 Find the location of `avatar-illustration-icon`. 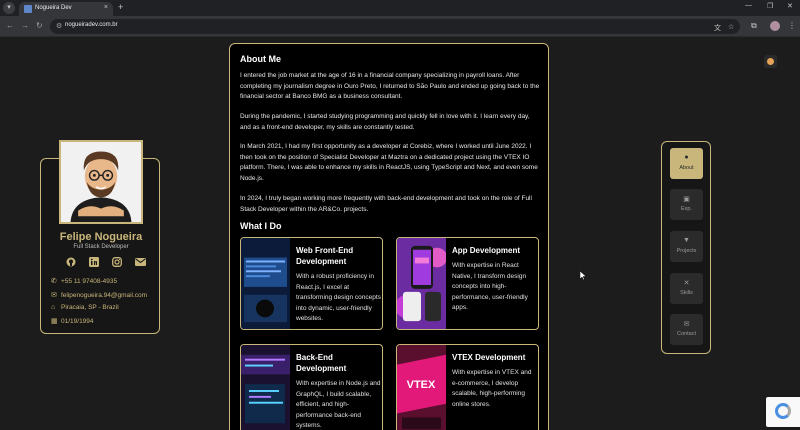

avatar-illustration-icon is located at coordinates (101, 182).